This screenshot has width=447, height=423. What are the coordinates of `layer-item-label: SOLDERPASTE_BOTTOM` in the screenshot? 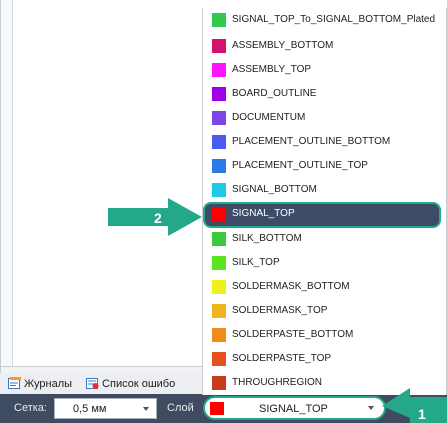 It's located at (293, 334).